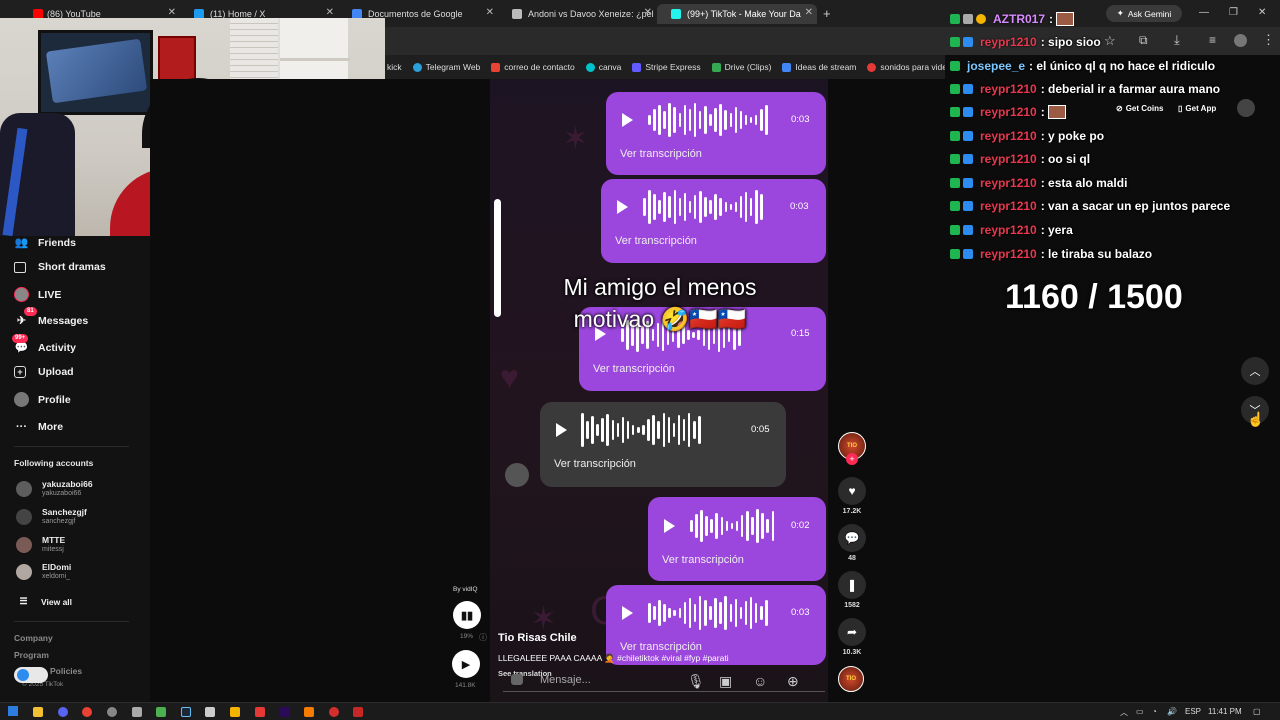  Describe the element at coordinates (38, 712) in the screenshot. I see `file-explorer-icon` at that location.